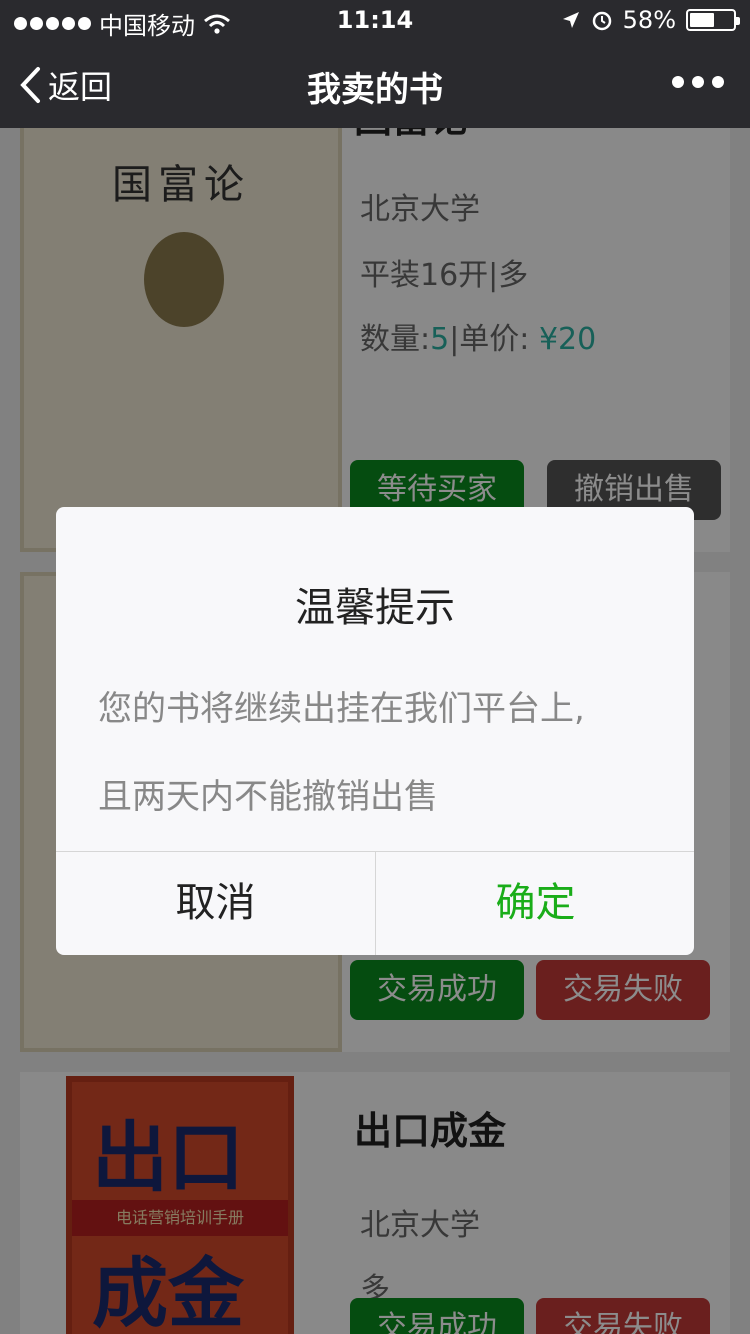  I want to click on battery-percent: 58%, so click(649, 20).